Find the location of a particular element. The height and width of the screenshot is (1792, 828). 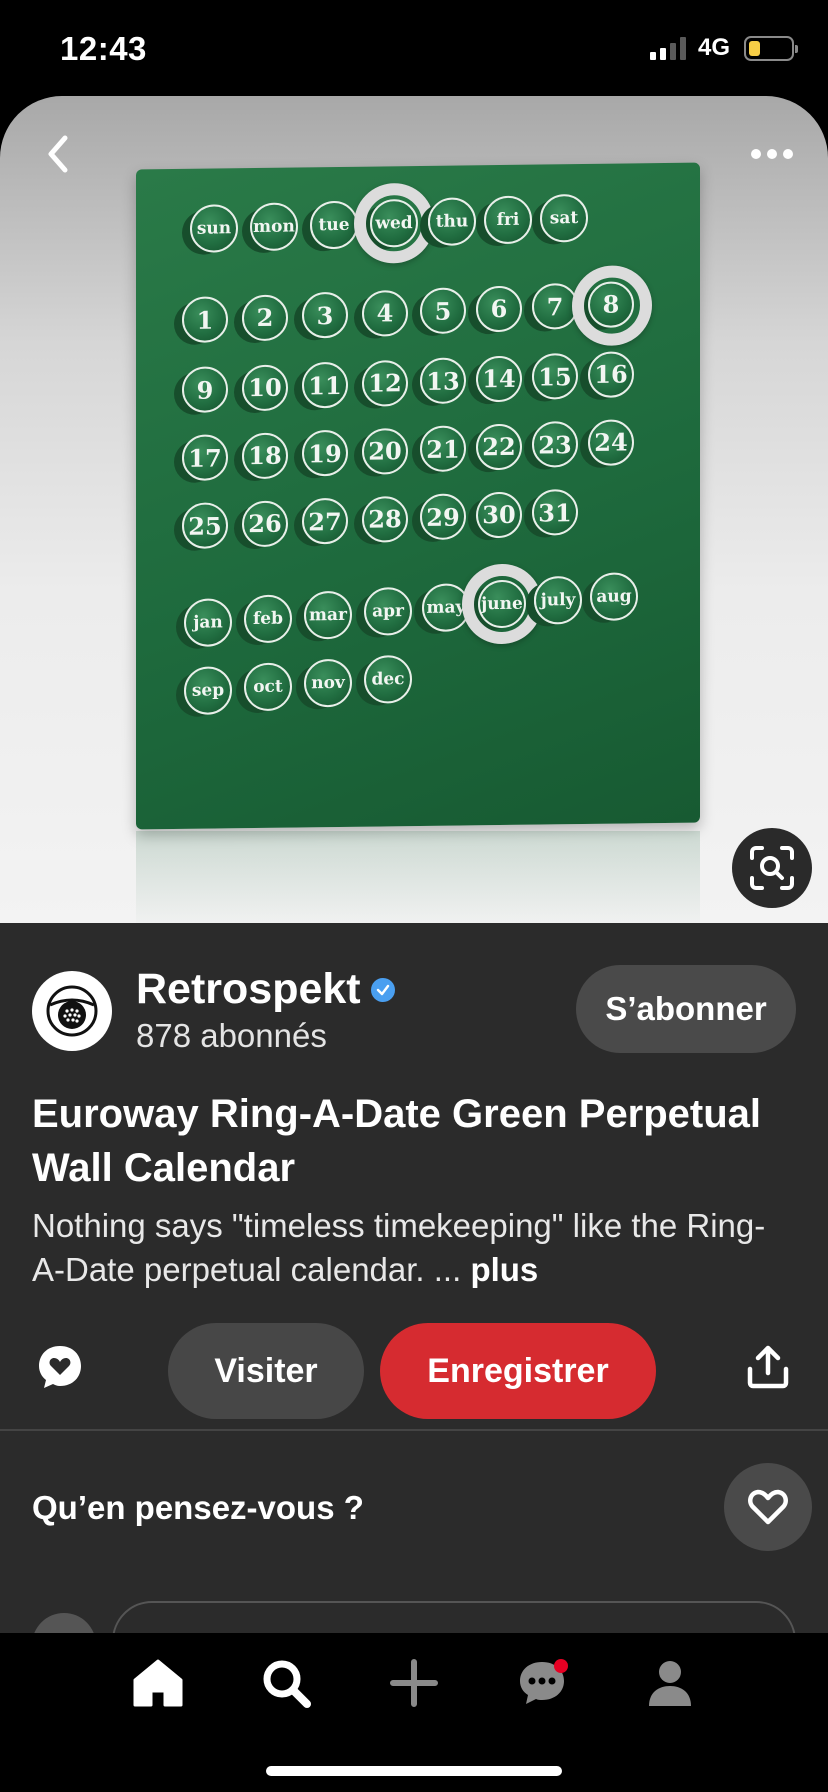

chevron-left-icon is located at coordinates (58, 154).